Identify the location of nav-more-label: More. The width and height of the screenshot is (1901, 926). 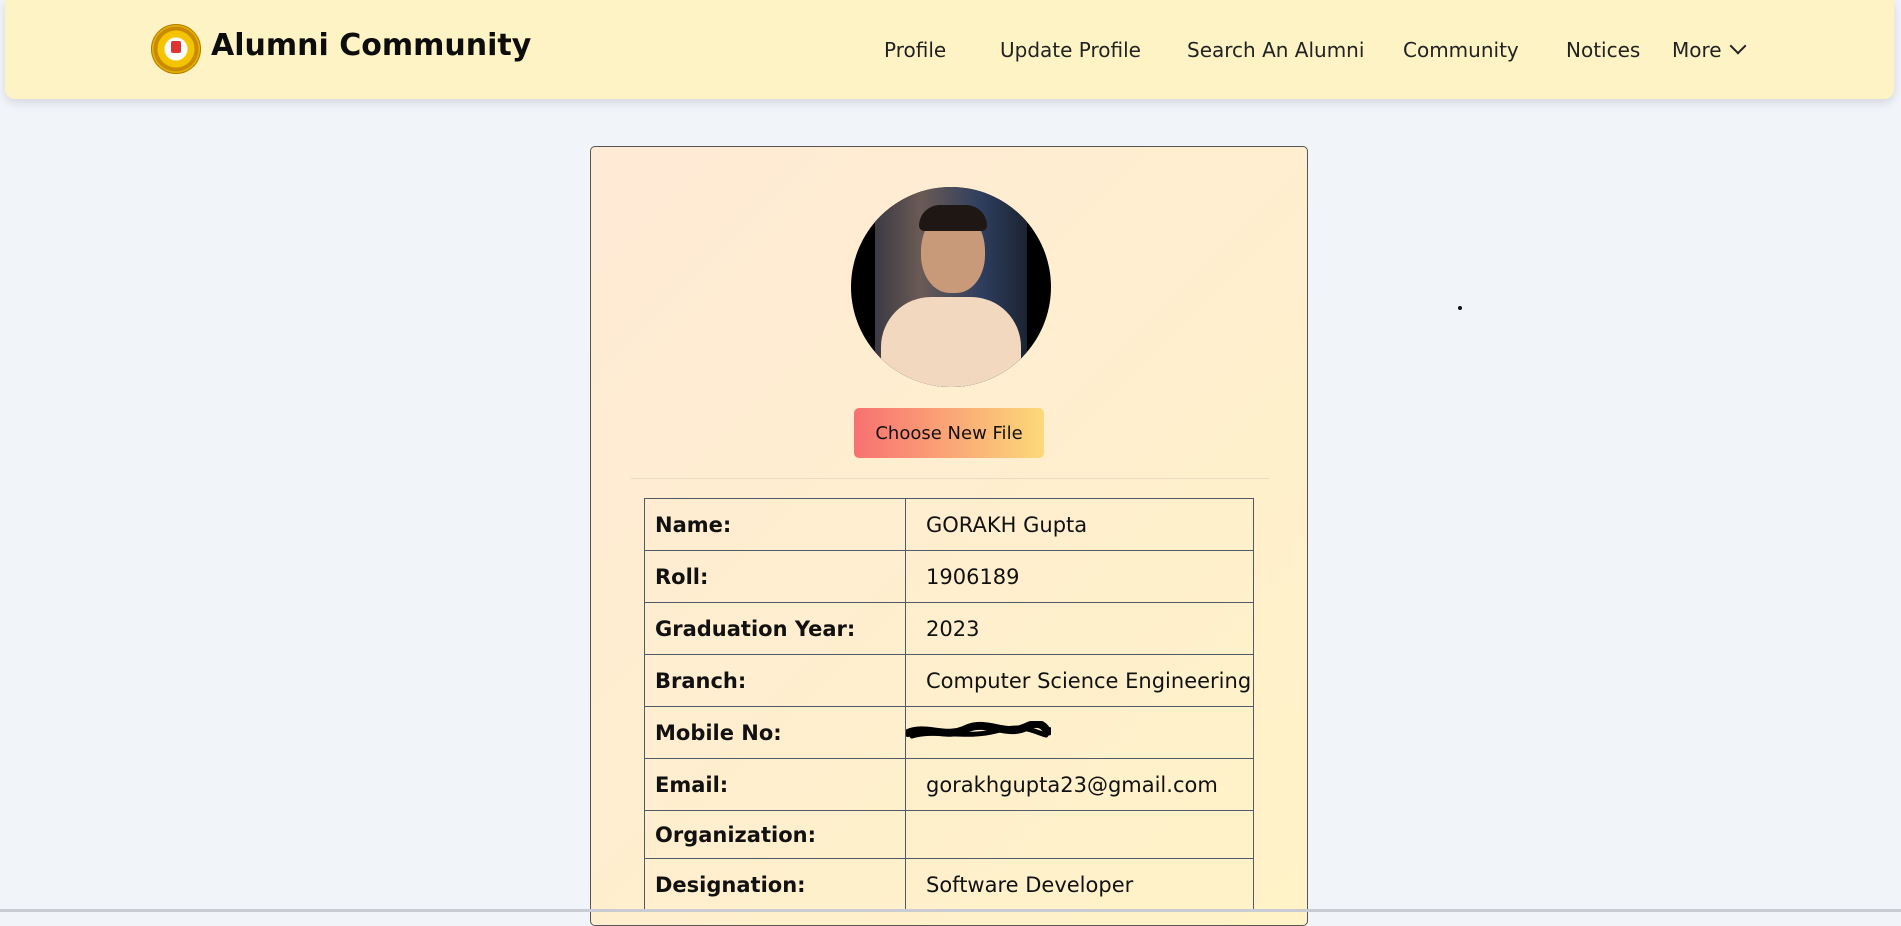
(1697, 50).